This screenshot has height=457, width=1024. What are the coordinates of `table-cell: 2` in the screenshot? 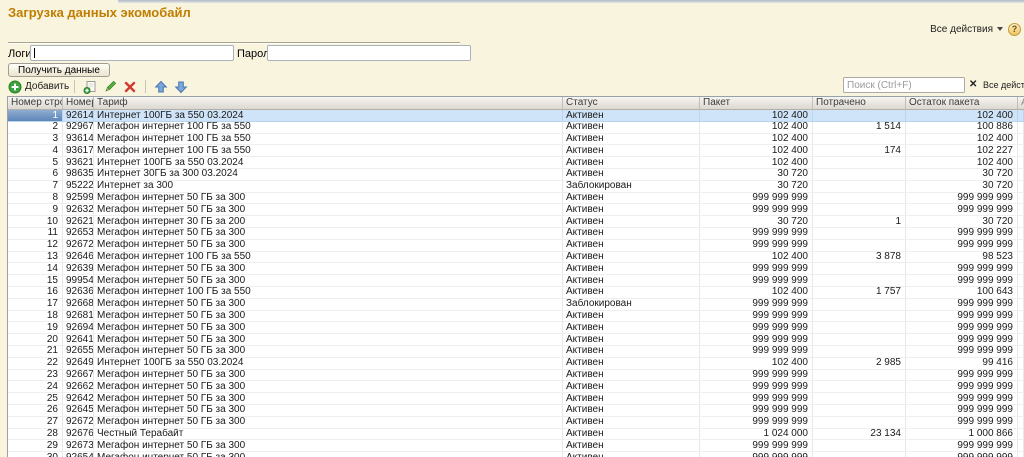 It's located at (35, 127).